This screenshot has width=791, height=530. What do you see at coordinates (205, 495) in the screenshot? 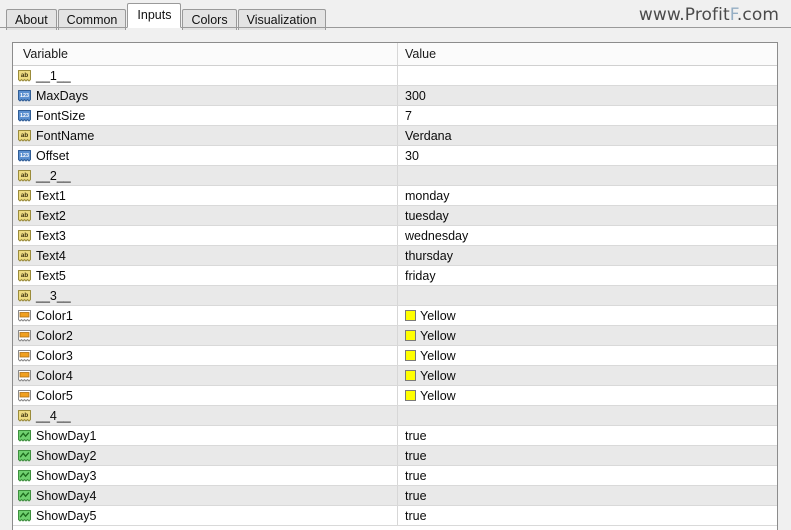
I see `variable-cell: ShowDay4` at bounding box center [205, 495].